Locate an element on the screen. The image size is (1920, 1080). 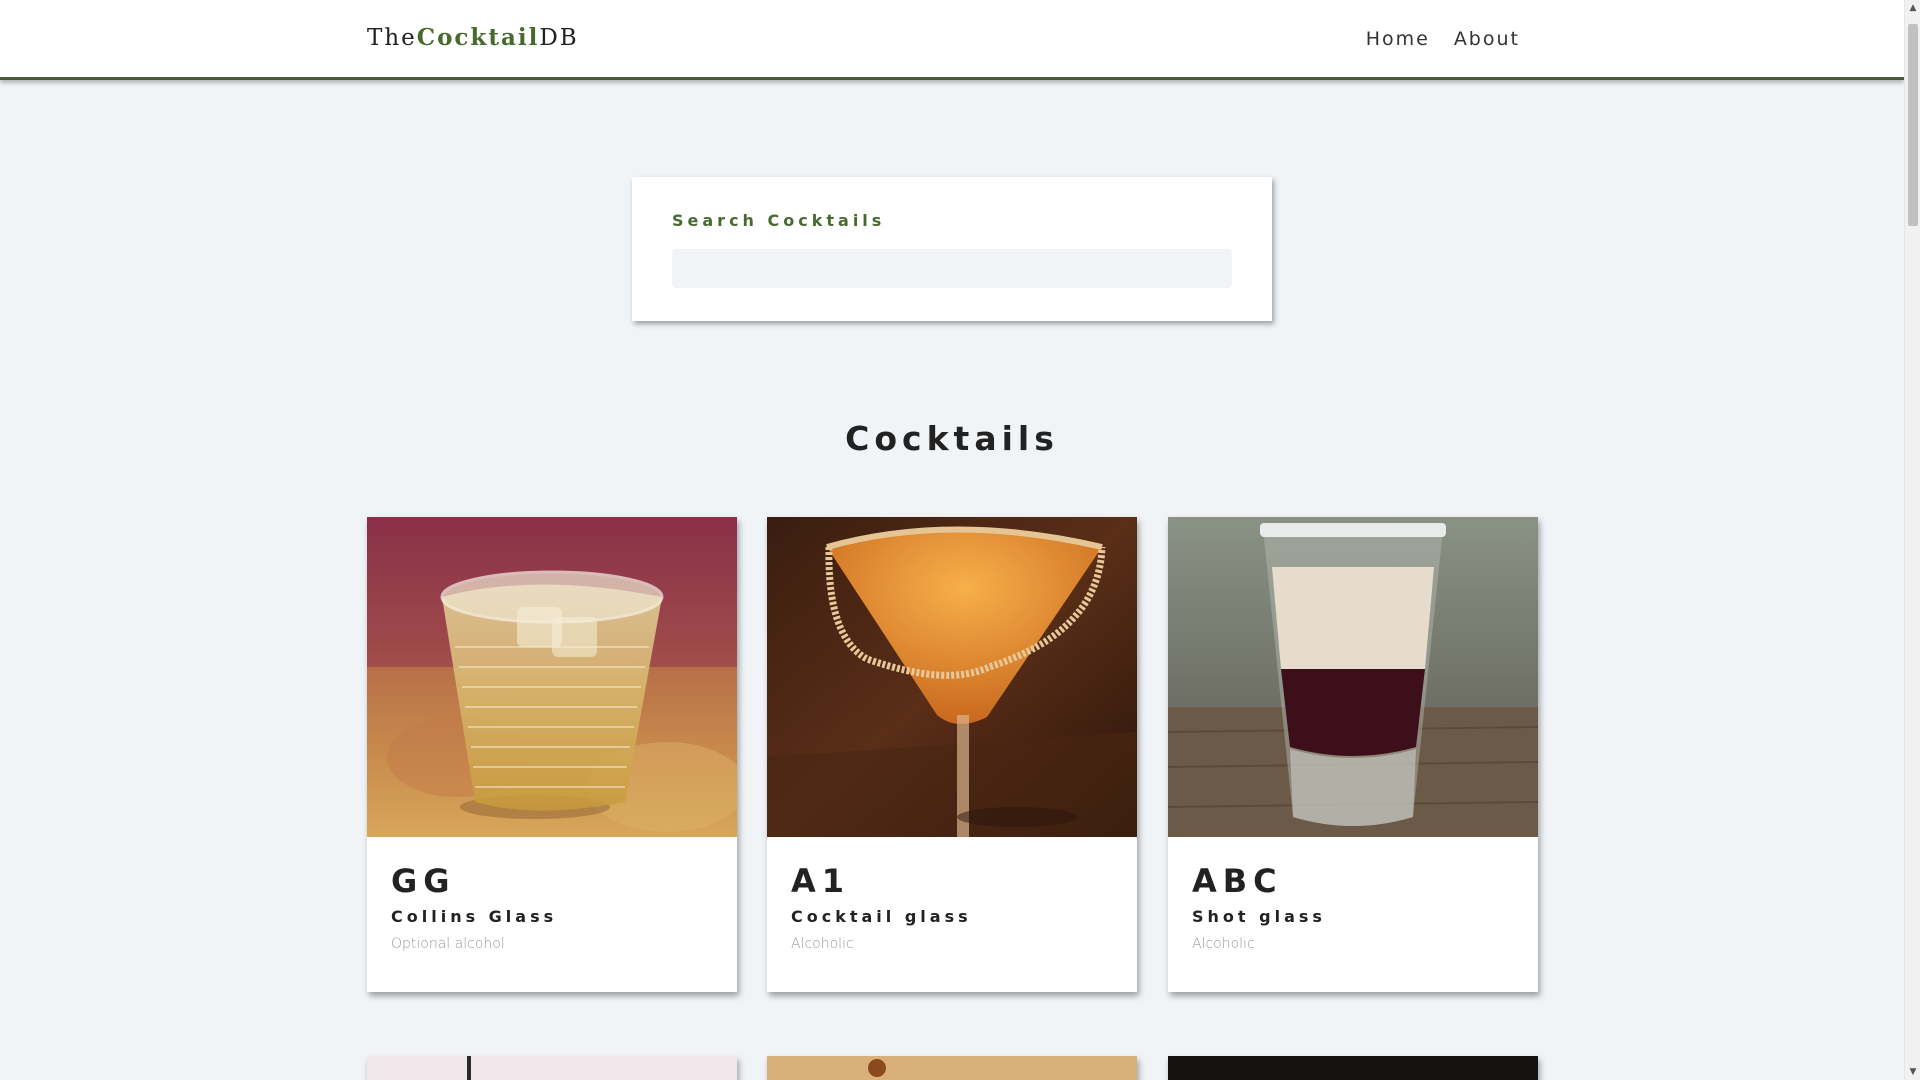
logo-suffix: DB is located at coordinates (559, 38).